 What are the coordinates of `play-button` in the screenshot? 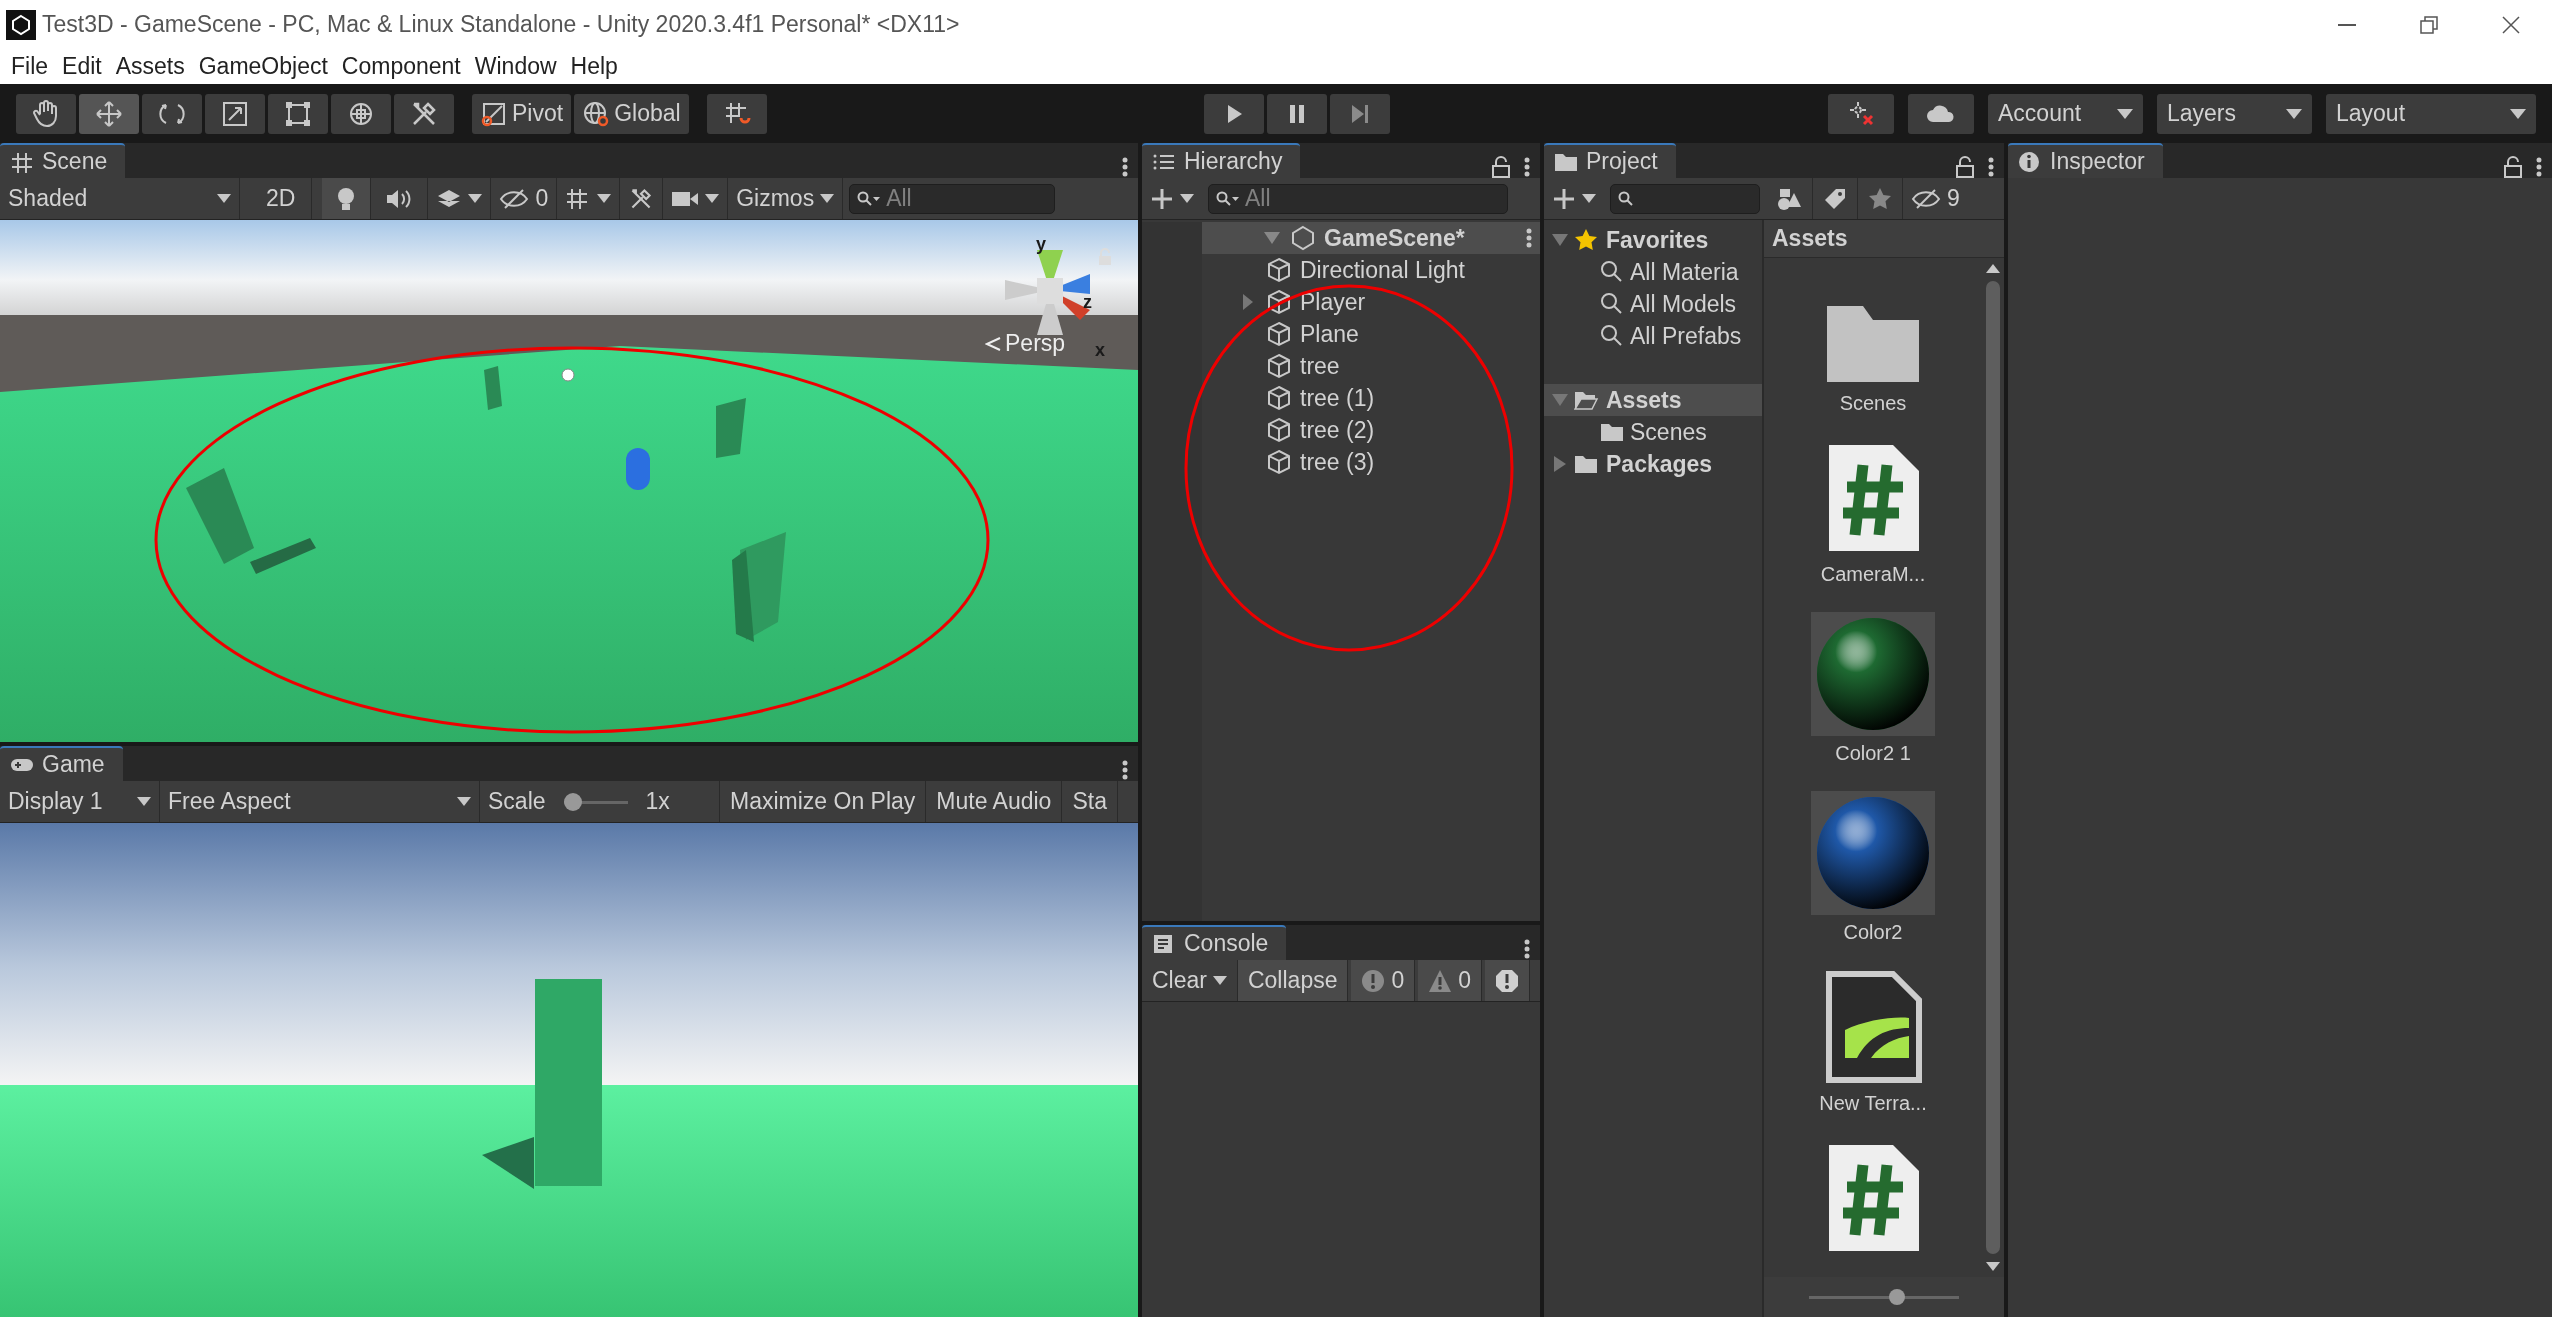 It's located at (1234, 113).